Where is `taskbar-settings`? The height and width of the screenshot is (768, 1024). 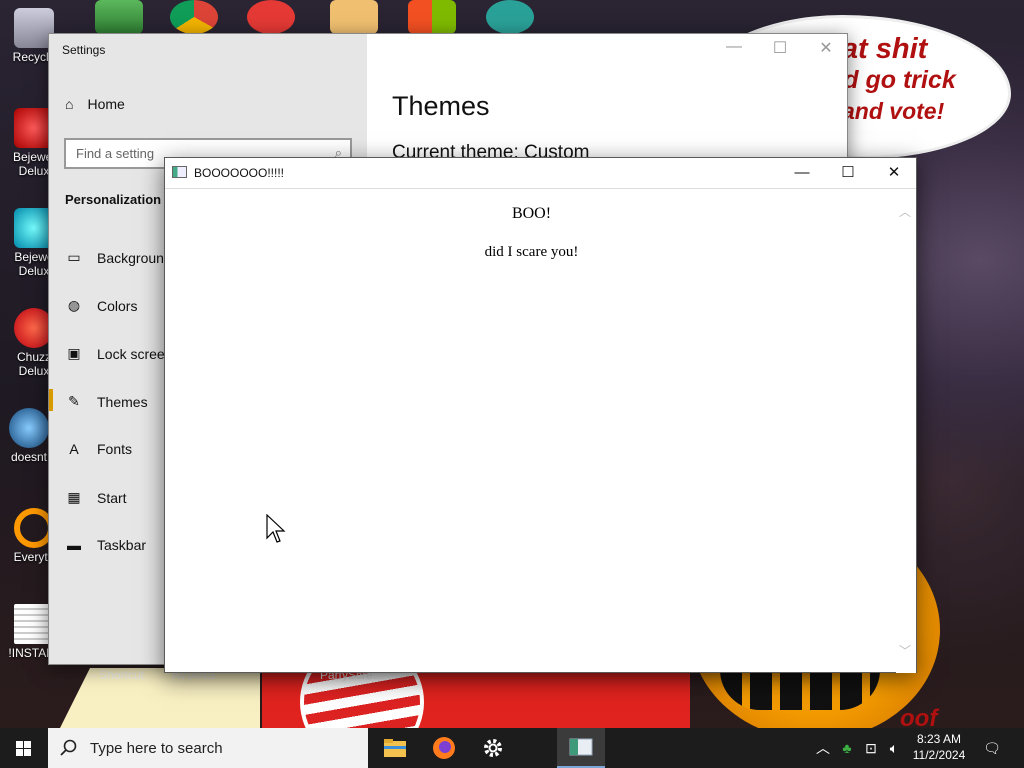
taskbar-settings is located at coordinates (493, 748).